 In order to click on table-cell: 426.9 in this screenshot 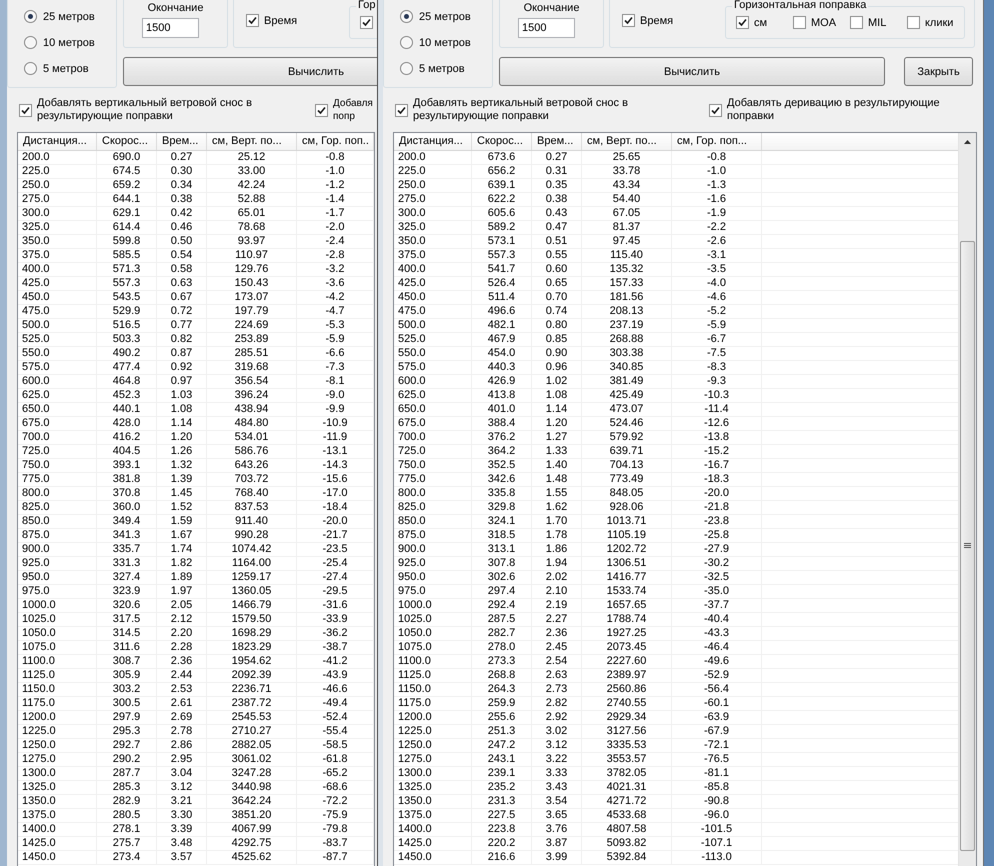, I will do `click(502, 381)`.